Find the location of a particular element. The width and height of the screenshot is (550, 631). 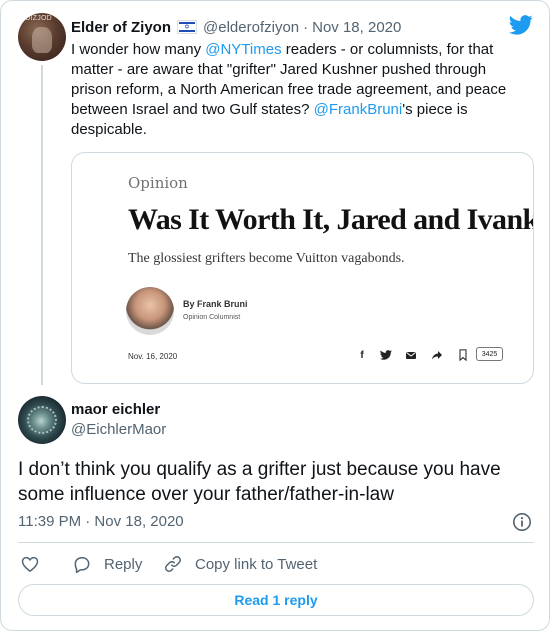

email-icon is located at coordinates (411, 355).